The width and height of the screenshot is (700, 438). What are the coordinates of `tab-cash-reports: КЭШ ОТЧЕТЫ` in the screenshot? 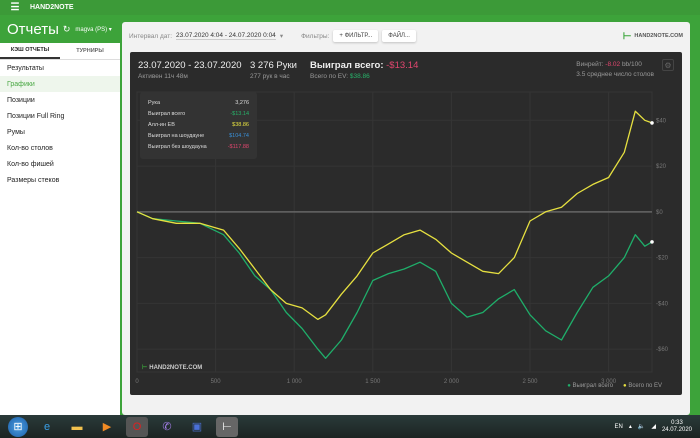 It's located at (30, 51).